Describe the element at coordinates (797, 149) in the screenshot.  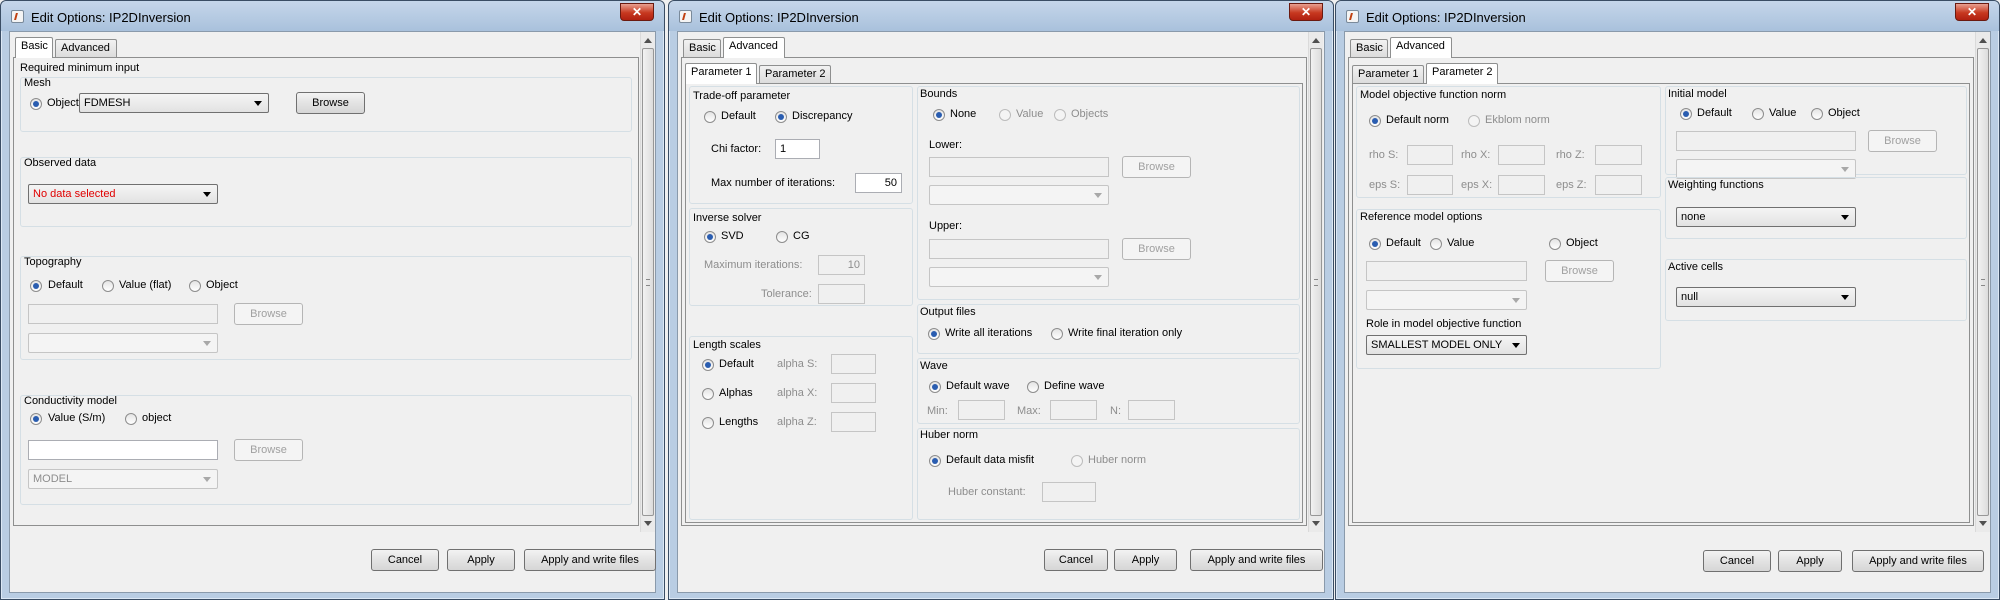
I see `chi-factor-input: 1` at that location.